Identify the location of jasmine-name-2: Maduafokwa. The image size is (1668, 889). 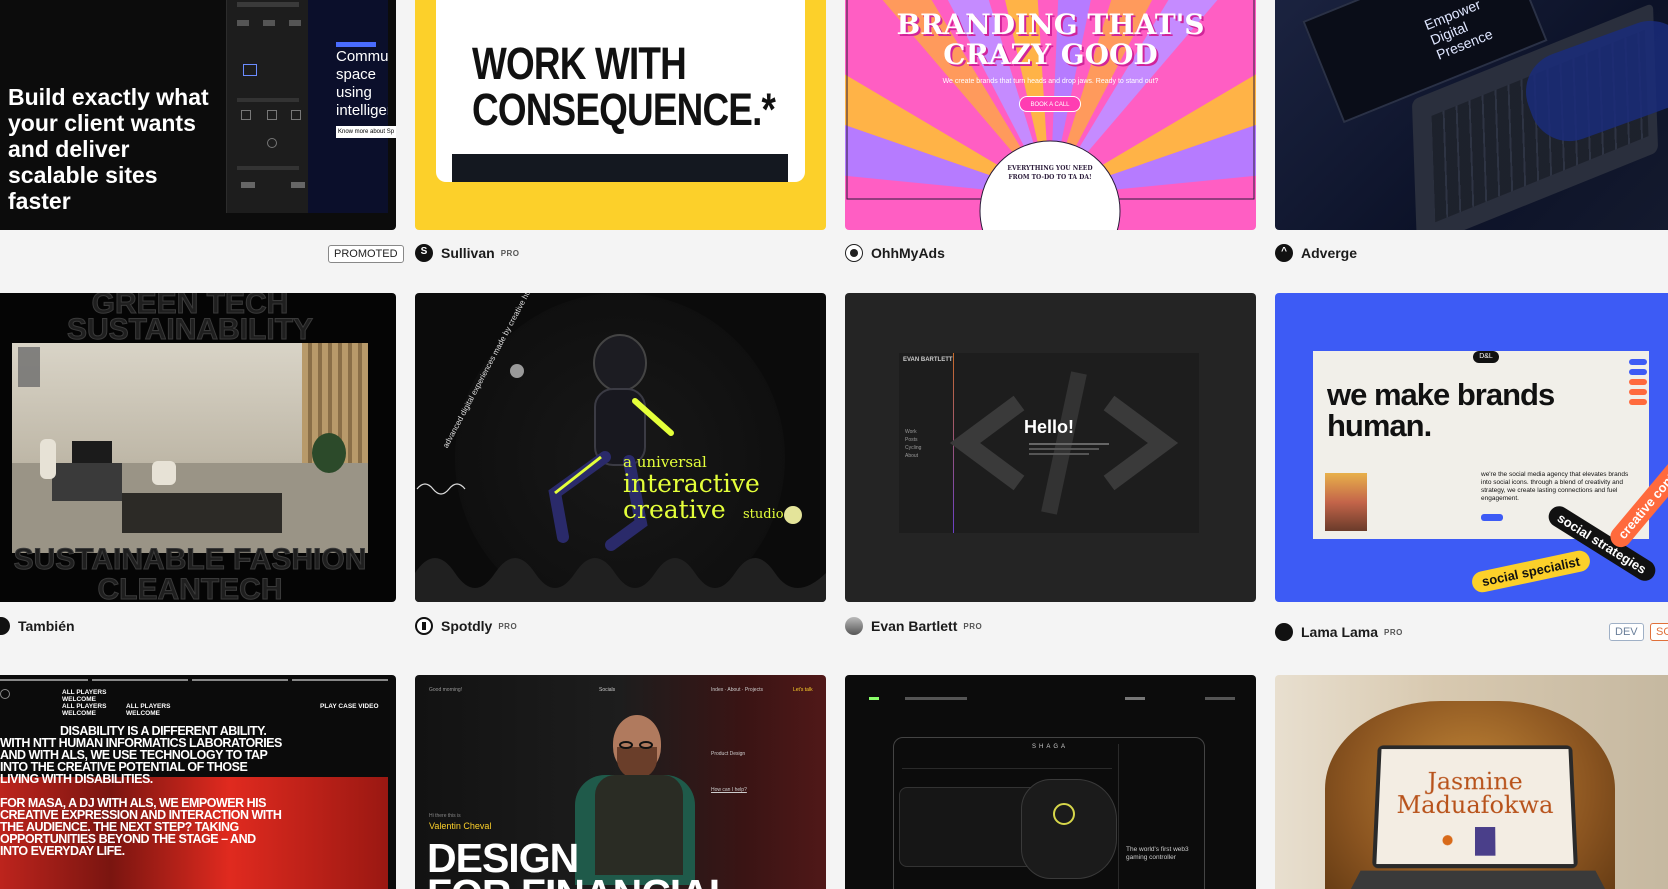
(1475, 805).